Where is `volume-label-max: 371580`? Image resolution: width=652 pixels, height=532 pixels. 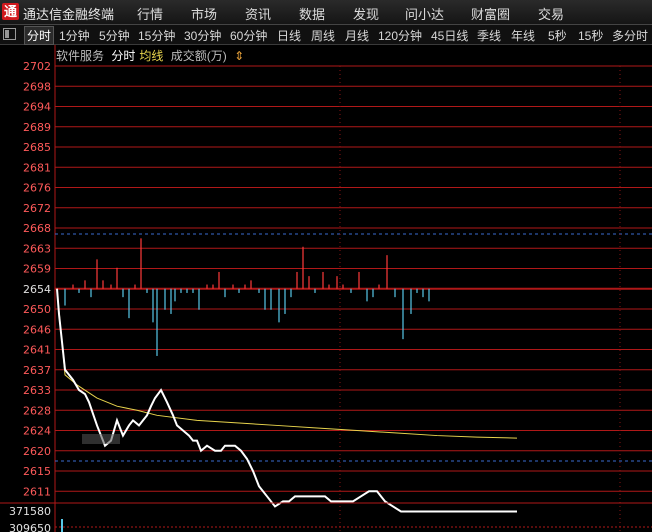
volume-label-max: 371580 is located at coordinates (30, 511).